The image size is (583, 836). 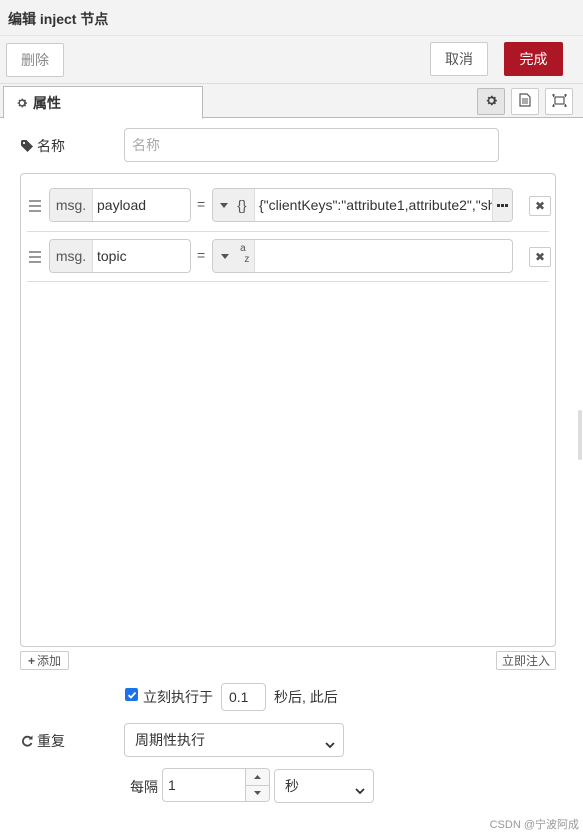 I want to click on interval-value-input: 1, so click(x=204, y=785).